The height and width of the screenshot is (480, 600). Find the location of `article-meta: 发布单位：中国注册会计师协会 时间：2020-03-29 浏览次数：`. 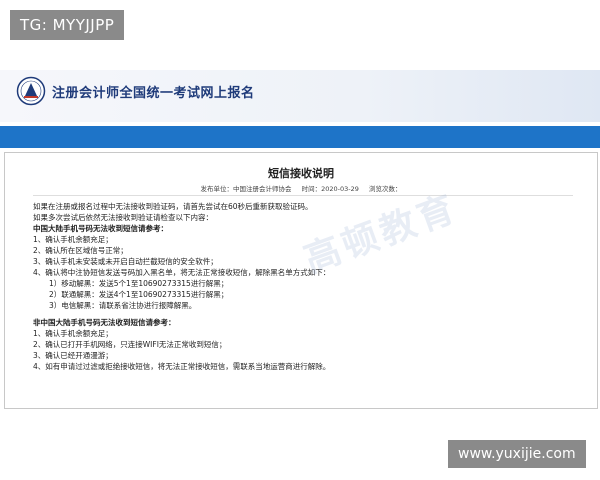

article-meta: 发布单位：中国注册会计师协会 时间：2020-03-29 浏览次数： is located at coordinates (301, 188).